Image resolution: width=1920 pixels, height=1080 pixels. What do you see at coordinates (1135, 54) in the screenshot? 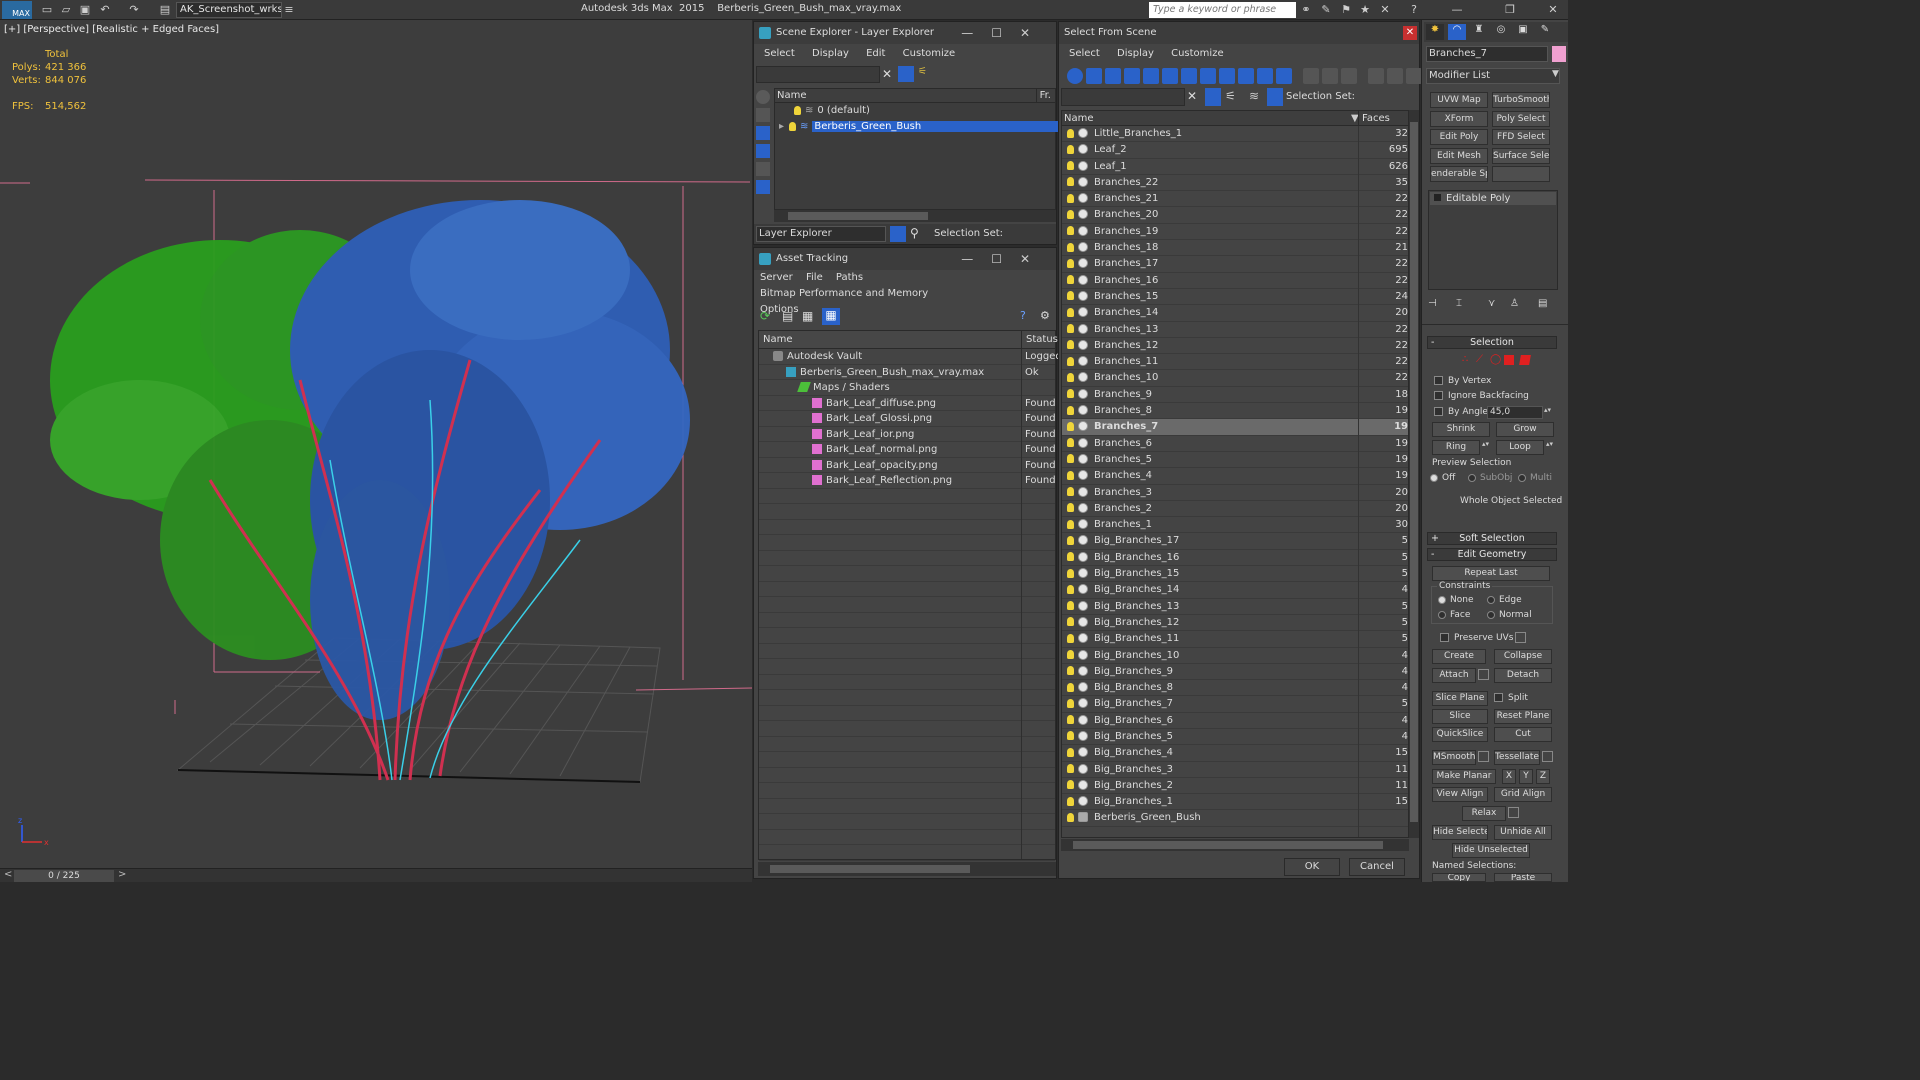
I see `menu-display: Display` at bounding box center [1135, 54].